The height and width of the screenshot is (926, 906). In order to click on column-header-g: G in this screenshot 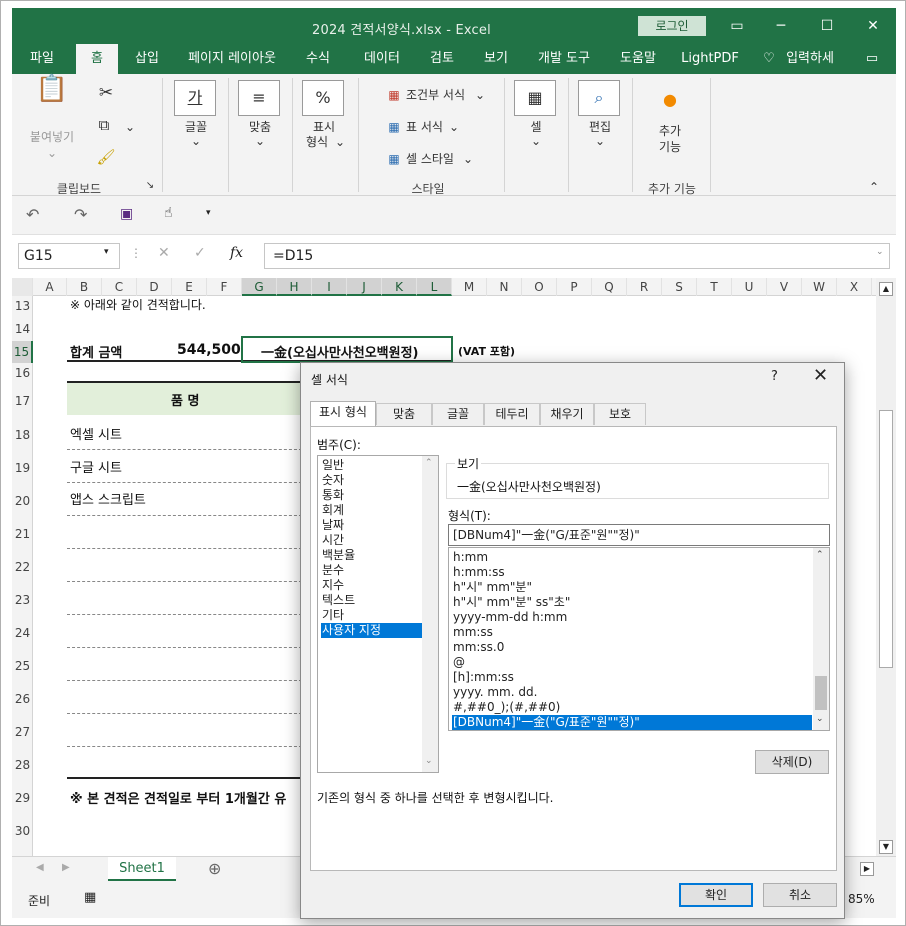, I will do `click(259, 287)`.